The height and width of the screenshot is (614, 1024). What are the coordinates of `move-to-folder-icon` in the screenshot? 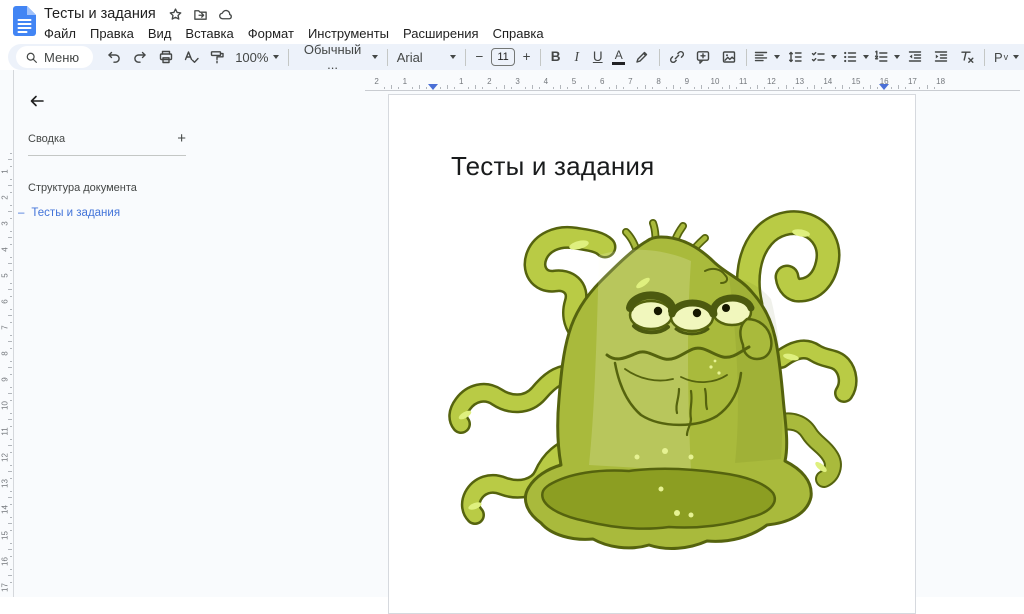 It's located at (201, 14).